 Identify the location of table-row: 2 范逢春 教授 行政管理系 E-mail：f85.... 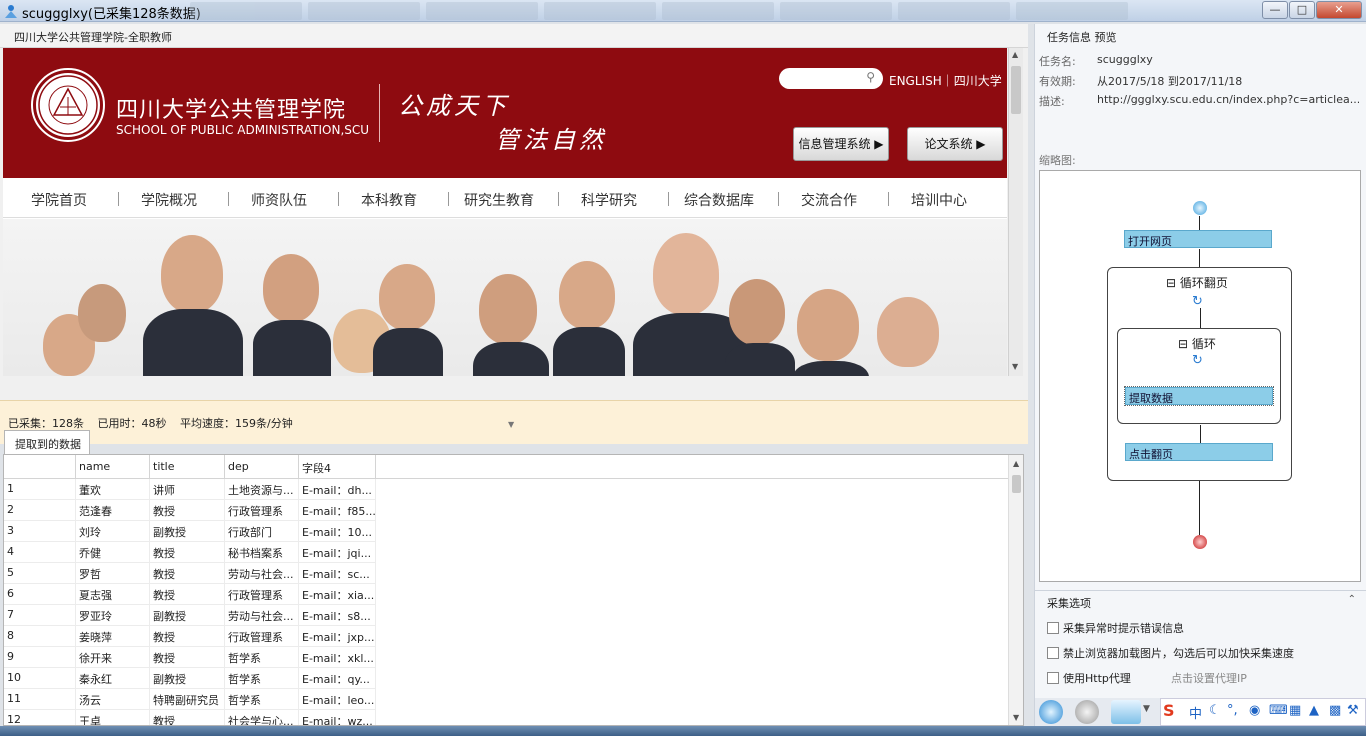
(190, 510).